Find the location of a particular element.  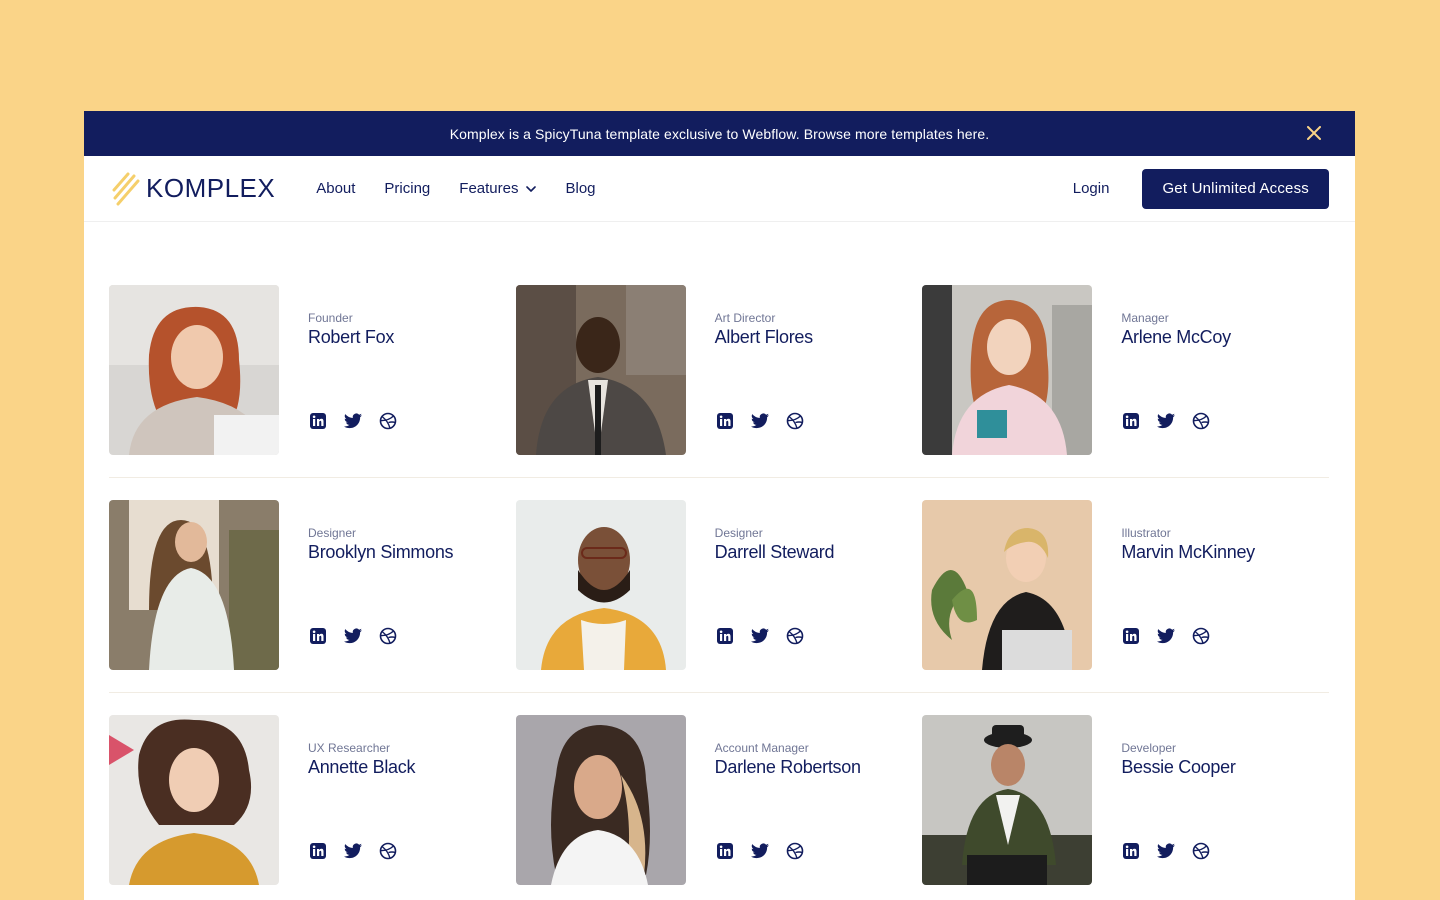

nav-actions: Login Get Unlimited Access is located at coordinates (1201, 188).